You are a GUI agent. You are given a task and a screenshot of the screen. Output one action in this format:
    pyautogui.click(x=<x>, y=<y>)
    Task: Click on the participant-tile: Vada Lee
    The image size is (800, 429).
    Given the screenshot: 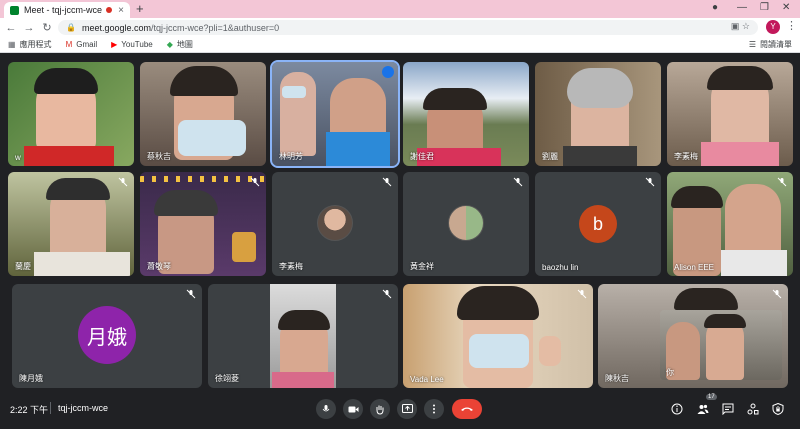 What is the action you would take?
    pyautogui.click(x=498, y=336)
    